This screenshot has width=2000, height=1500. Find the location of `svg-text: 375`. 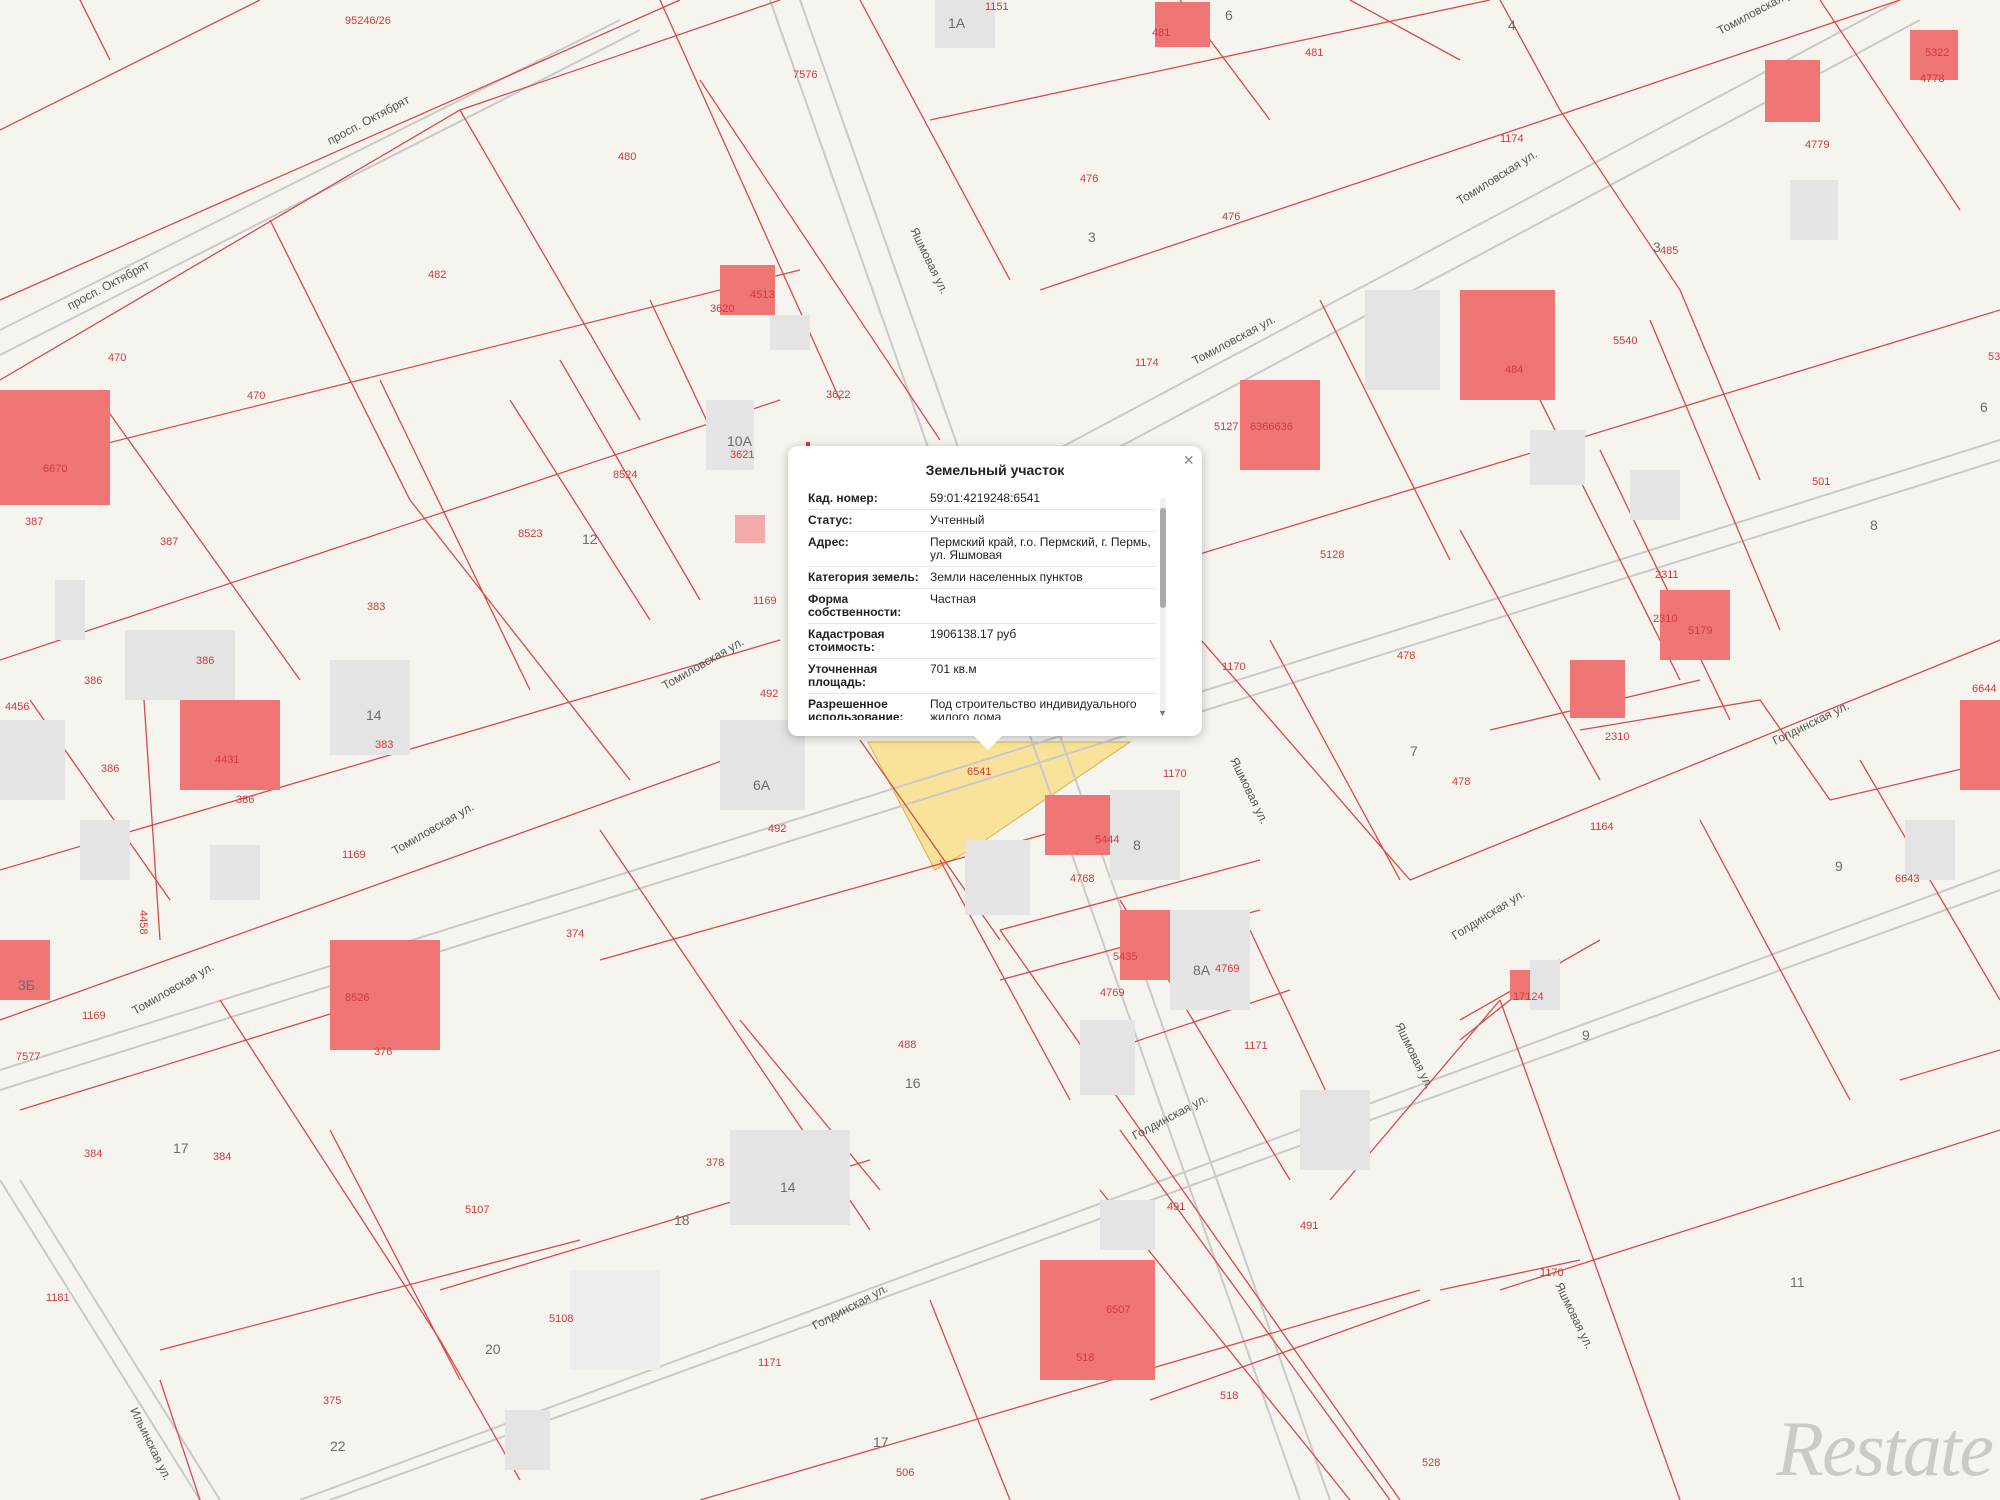

svg-text: 375 is located at coordinates (332, 1401).